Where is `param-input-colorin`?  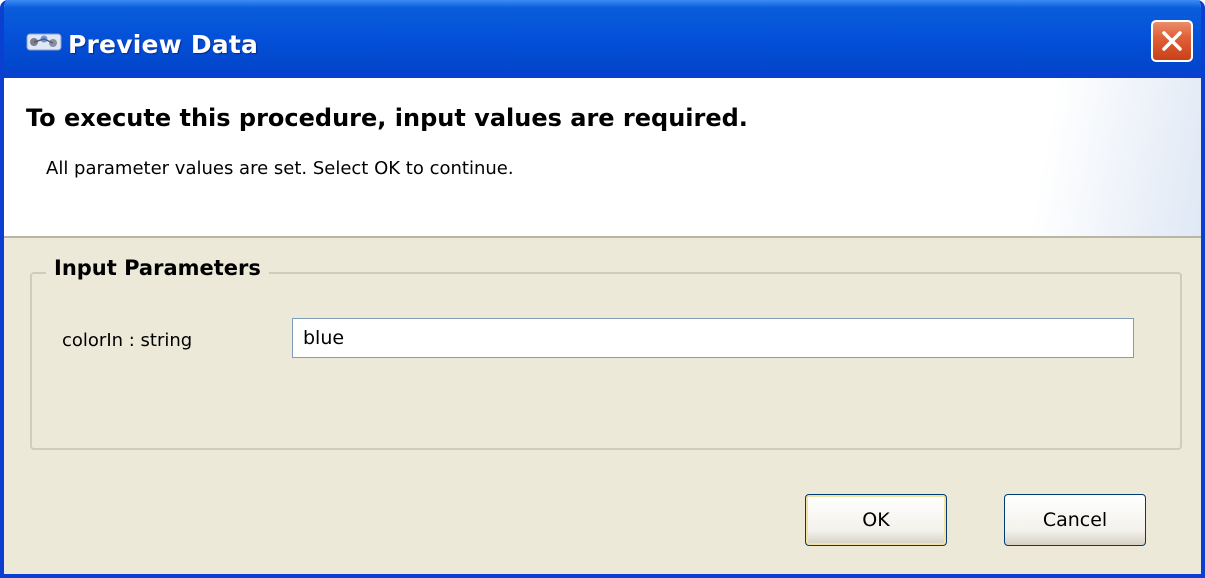
param-input-colorin is located at coordinates (713, 338).